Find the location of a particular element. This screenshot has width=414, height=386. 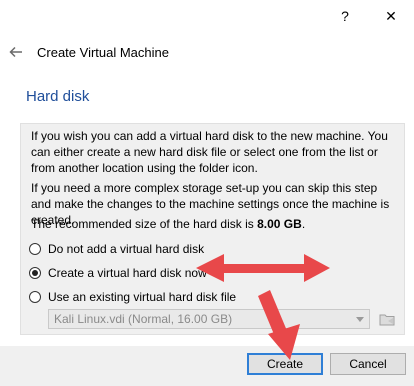

option-create-disk: Create a virtual hard disk now is located at coordinates (118, 273).